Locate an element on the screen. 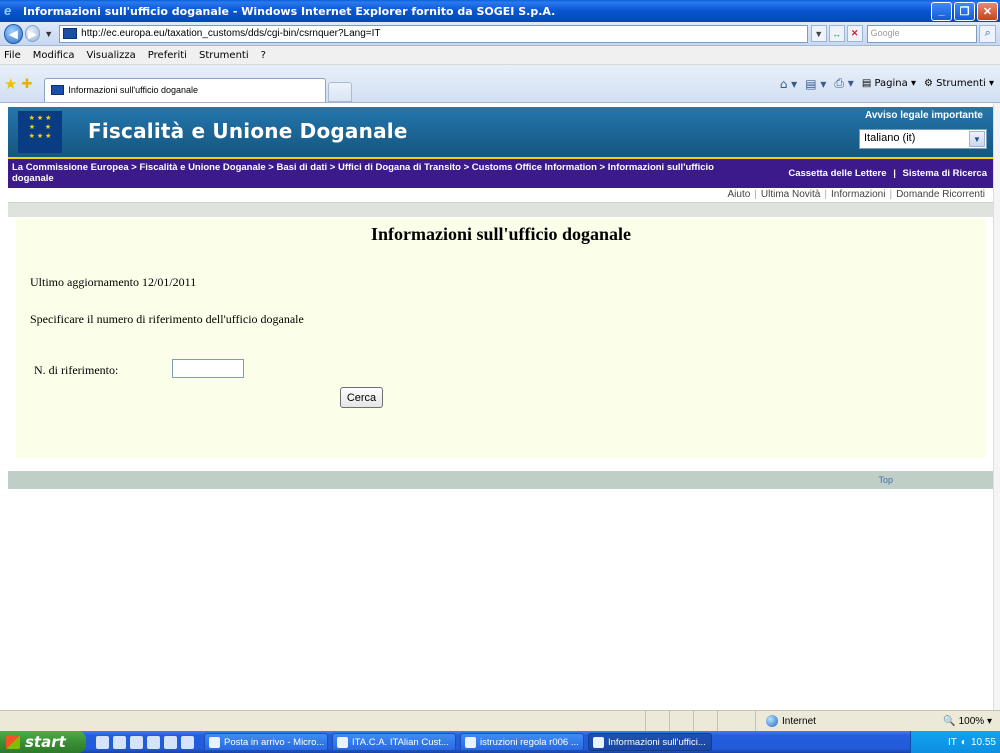 The image size is (1000, 753). system-tray: IT ◐ 10.55 is located at coordinates (955, 742).